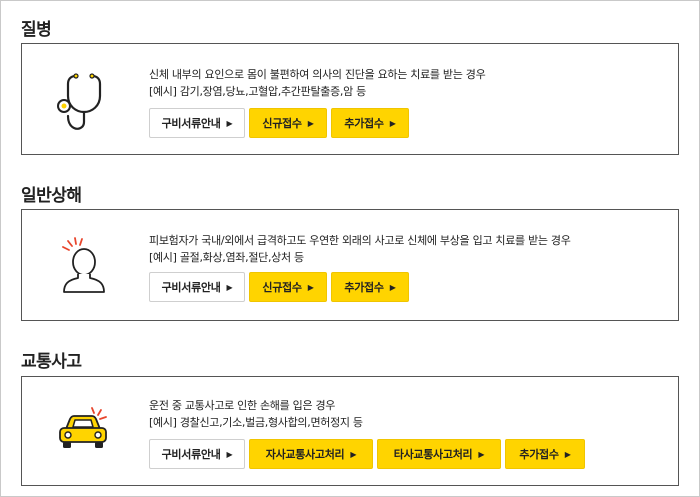 The height and width of the screenshot is (497, 700). What do you see at coordinates (51, 362) in the screenshot?
I see `section-title-traffic-accident: 교통사고` at bounding box center [51, 362].